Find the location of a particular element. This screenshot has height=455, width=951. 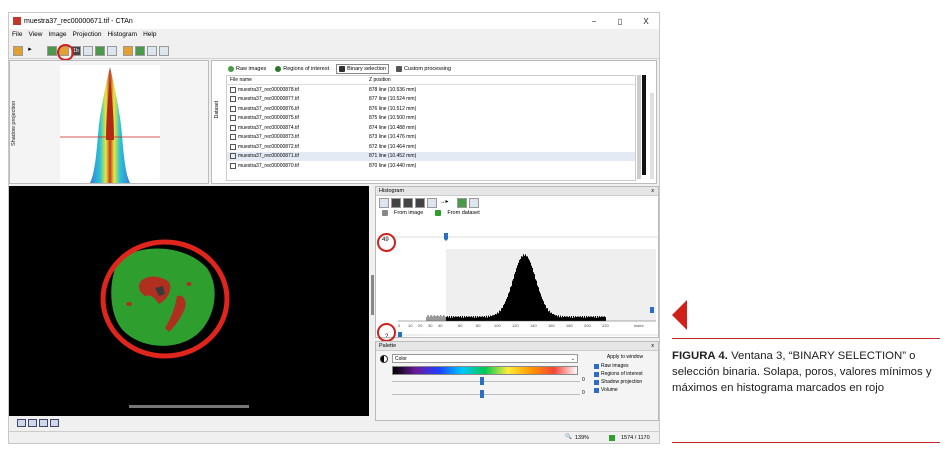

menu-help: Help is located at coordinates (149, 36).